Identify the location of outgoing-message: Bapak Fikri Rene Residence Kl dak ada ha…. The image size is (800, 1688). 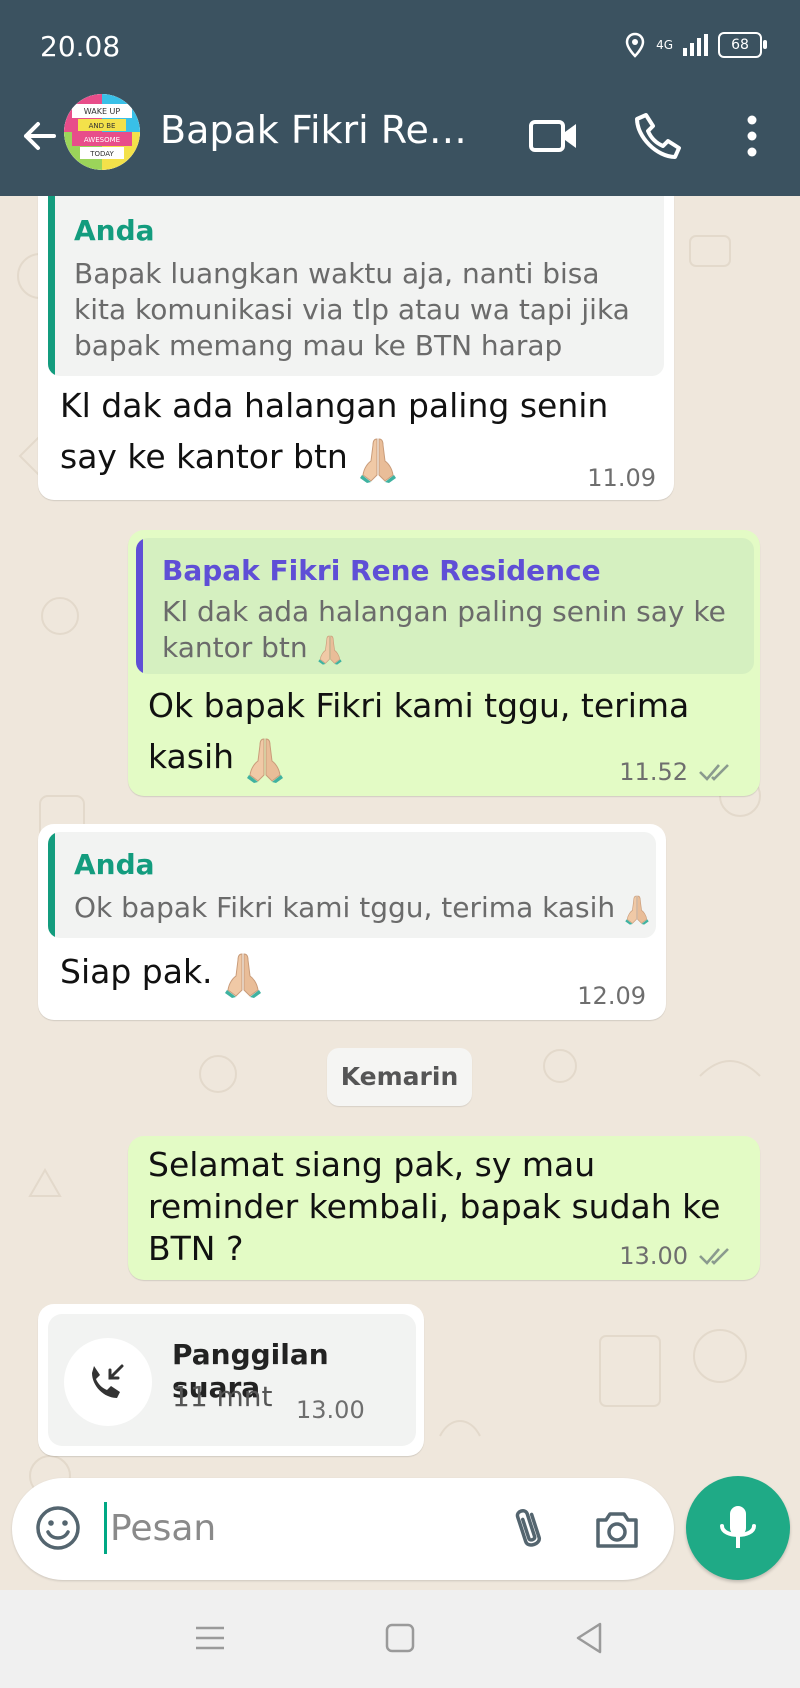
(444, 663).